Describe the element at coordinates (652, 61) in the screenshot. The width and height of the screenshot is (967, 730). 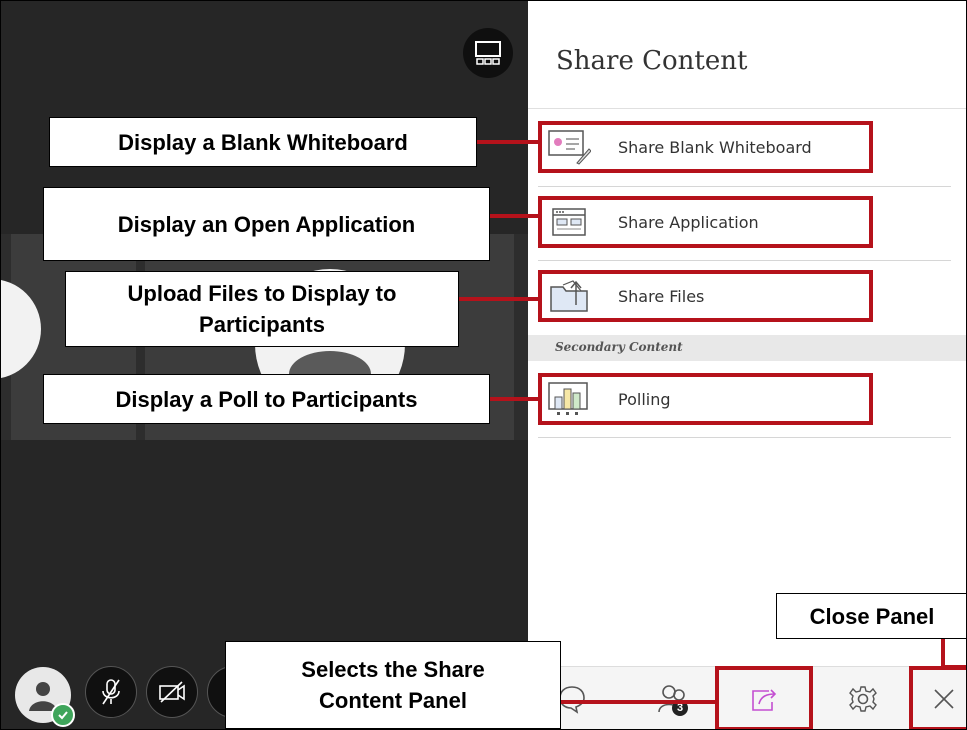
I see `panel-title: Share Content` at that location.